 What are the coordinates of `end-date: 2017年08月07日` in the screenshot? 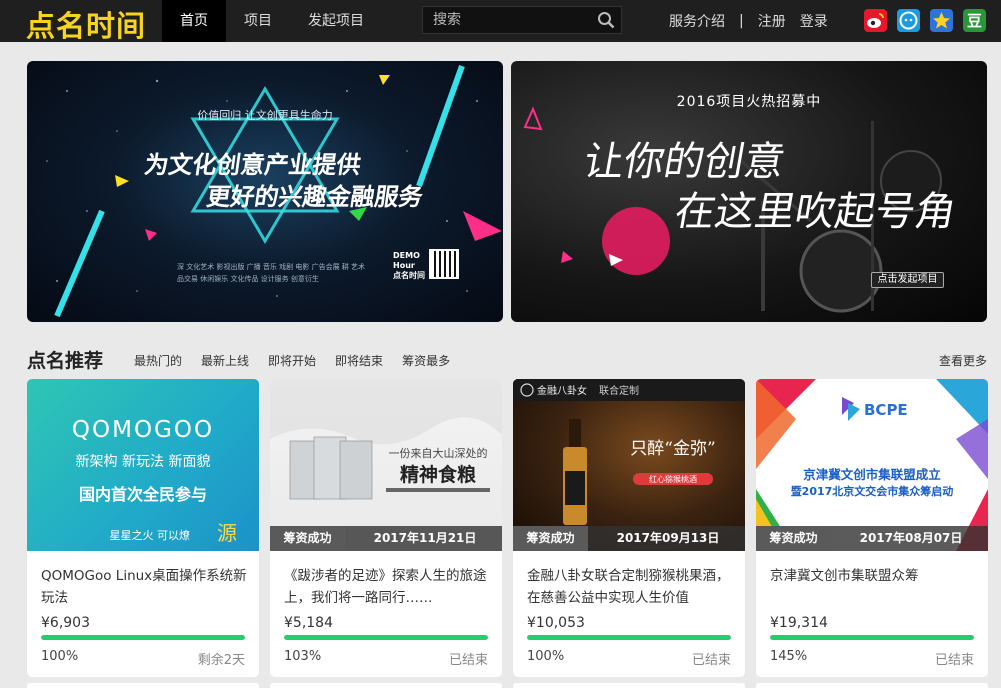 It's located at (911, 538).